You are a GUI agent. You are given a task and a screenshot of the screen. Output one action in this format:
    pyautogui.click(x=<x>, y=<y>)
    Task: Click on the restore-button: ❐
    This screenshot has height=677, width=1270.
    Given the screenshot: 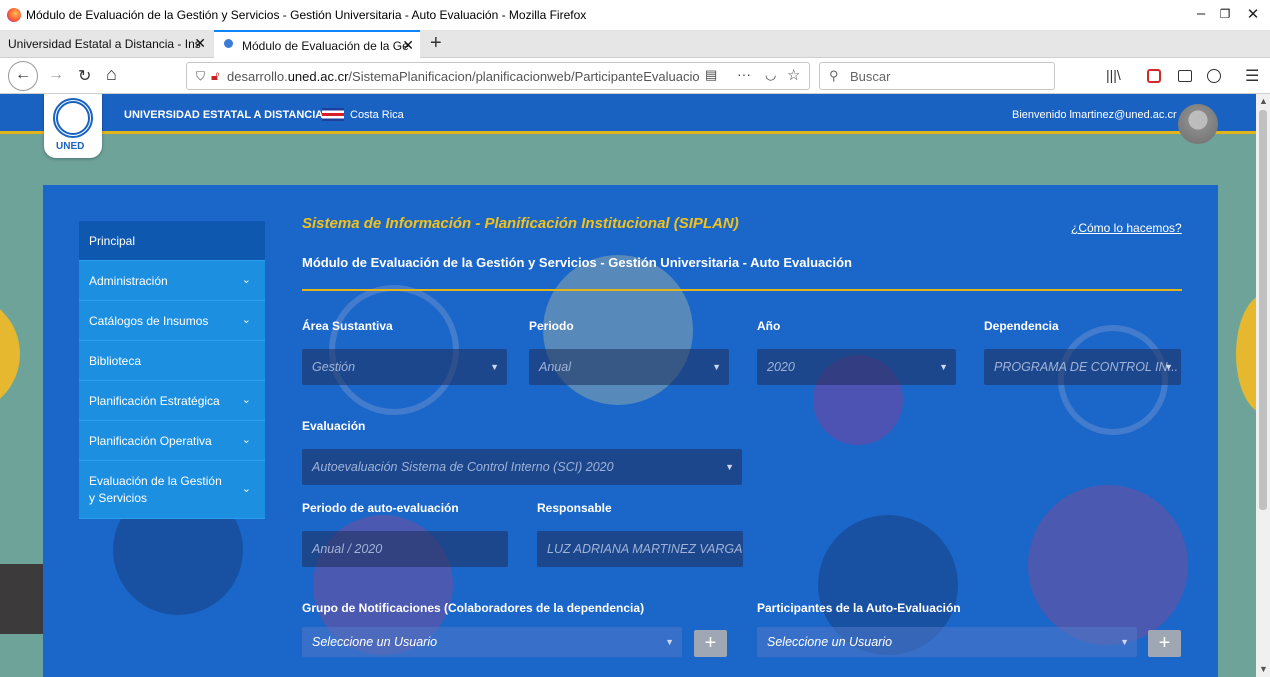 What is the action you would take?
    pyautogui.click(x=1225, y=14)
    